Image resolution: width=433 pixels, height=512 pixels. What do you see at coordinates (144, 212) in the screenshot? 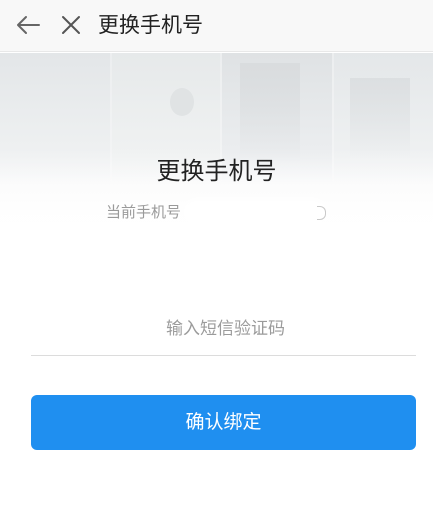
I see `current-phone-label: 当前手机号` at bounding box center [144, 212].